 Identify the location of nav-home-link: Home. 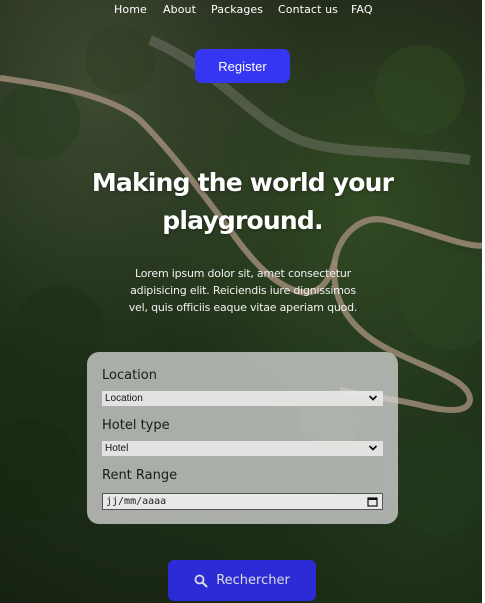
(130, 9).